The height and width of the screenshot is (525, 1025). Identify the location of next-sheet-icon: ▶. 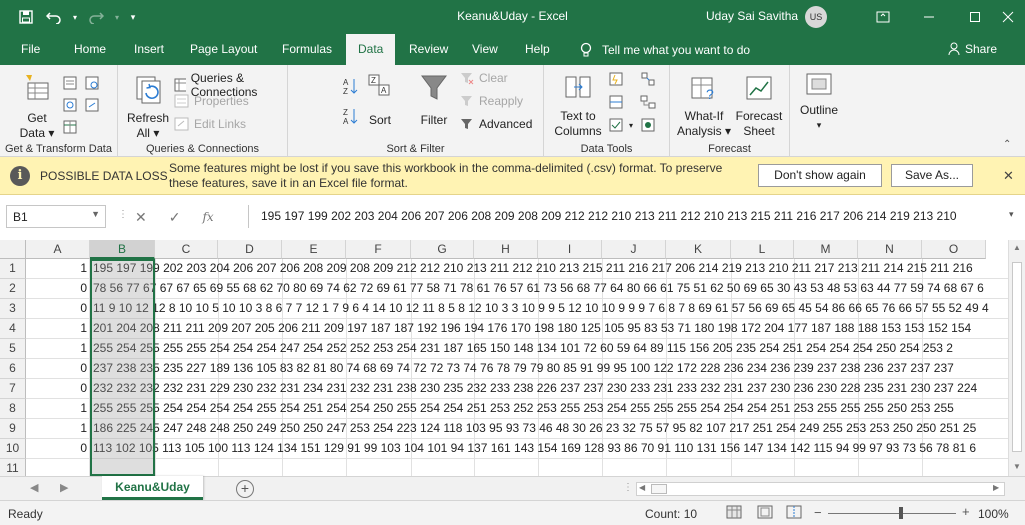
(64, 487).